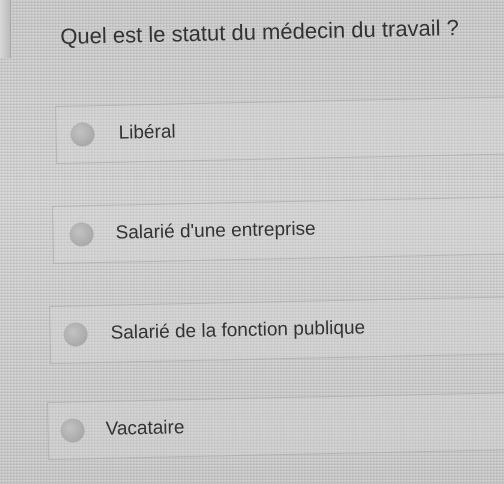  What do you see at coordinates (275, 426) in the screenshot?
I see `answer-option-vacataire: Vacataire` at bounding box center [275, 426].